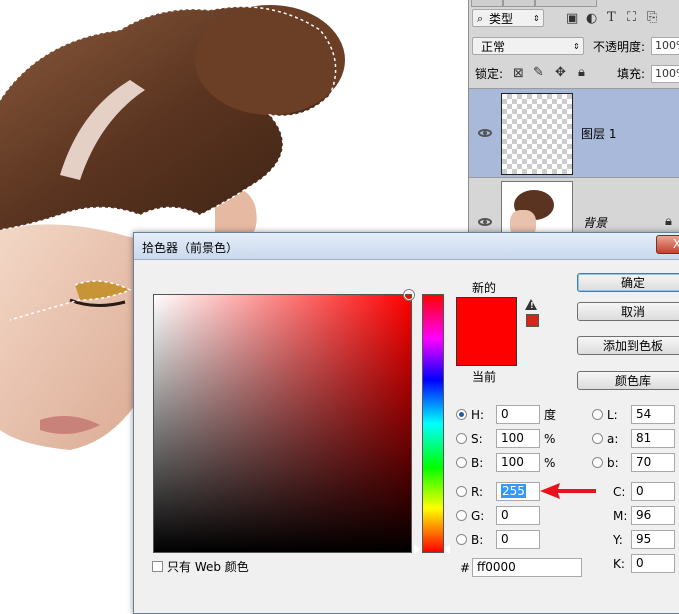 Image resolution: width=679 pixels, height=614 pixels. I want to click on lab-l-input: 54, so click(653, 414).